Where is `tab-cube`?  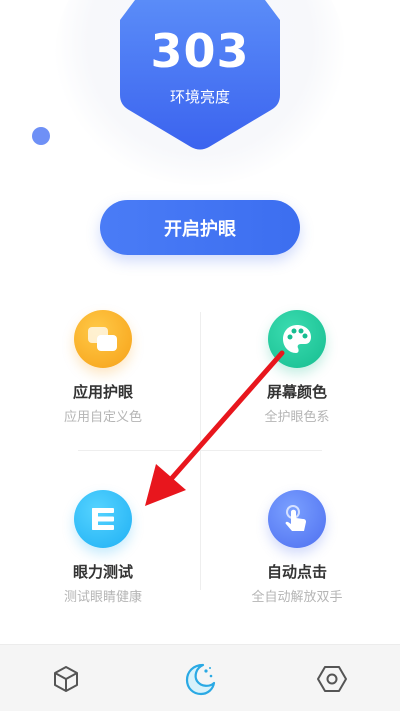
tab-cube is located at coordinates (66, 679).